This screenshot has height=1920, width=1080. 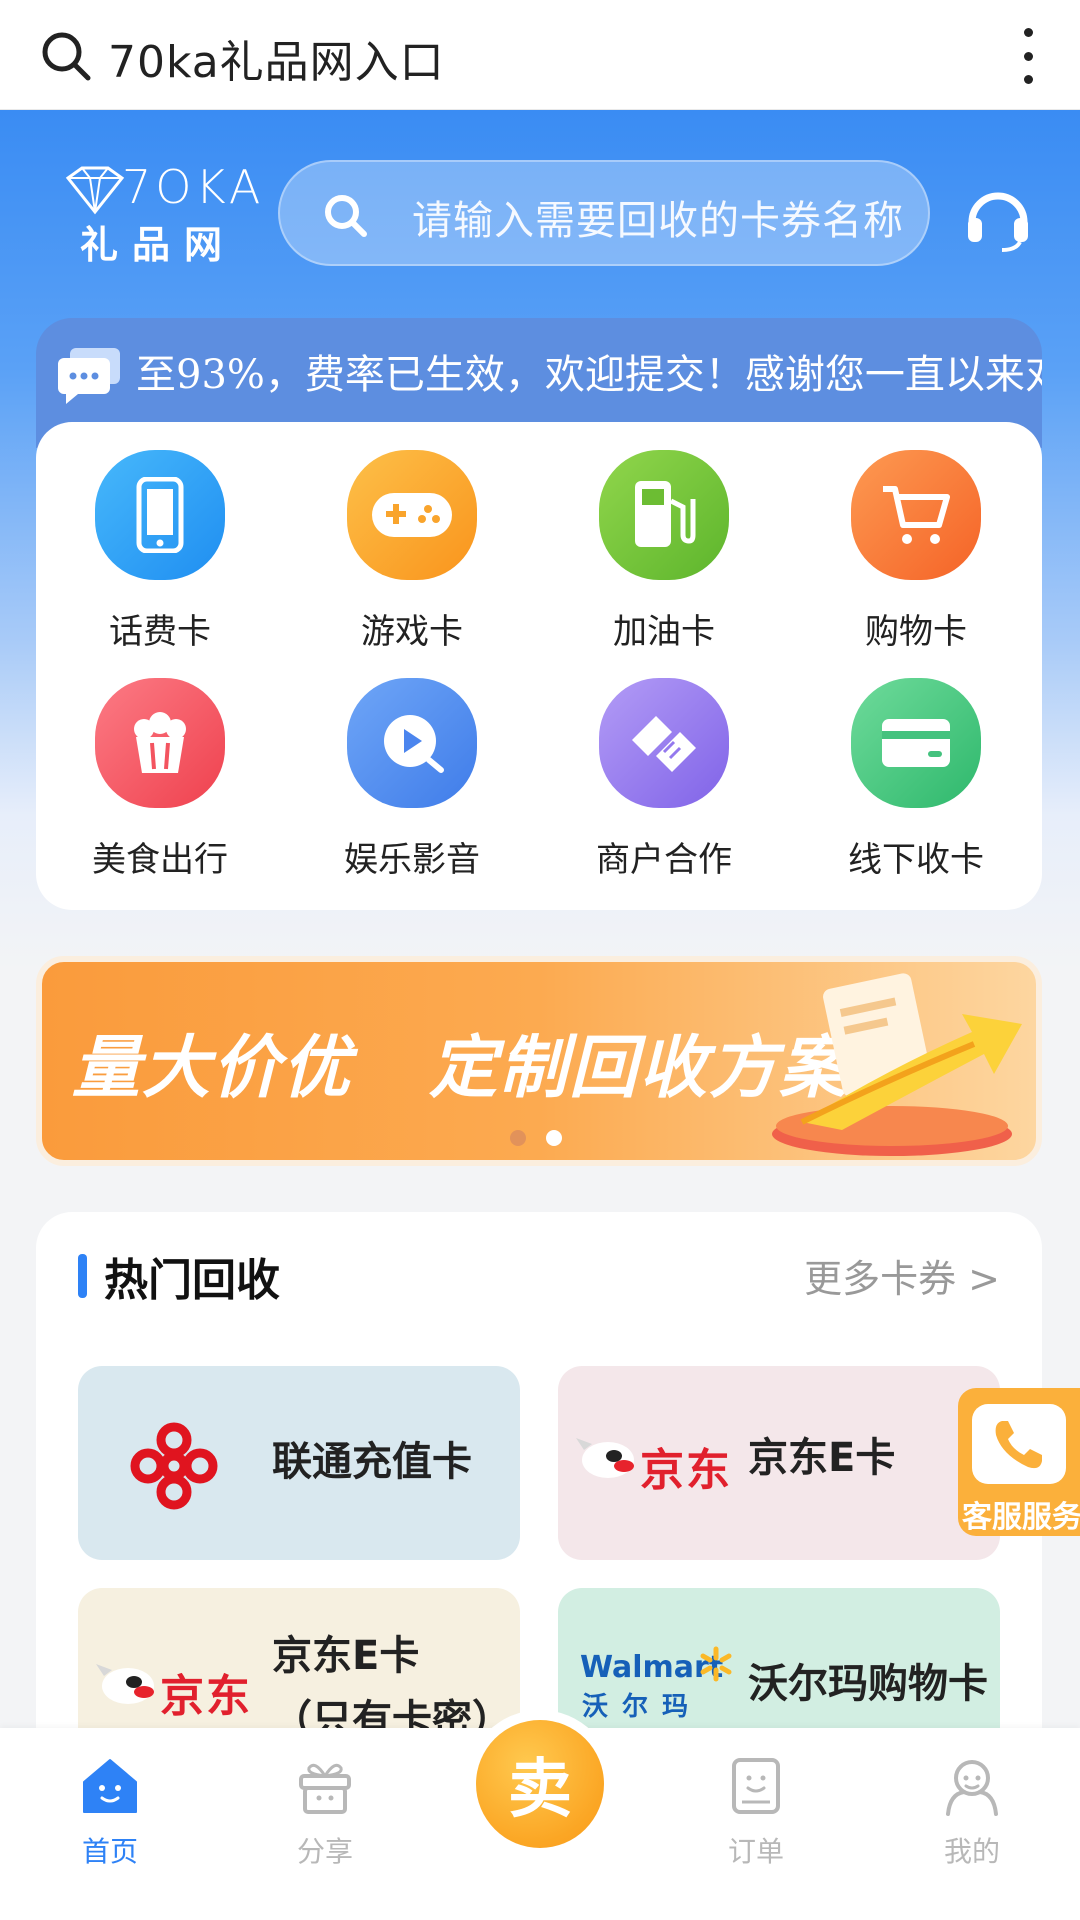 I want to click on category-game-card: 游戏卡, so click(x=412, y=537).